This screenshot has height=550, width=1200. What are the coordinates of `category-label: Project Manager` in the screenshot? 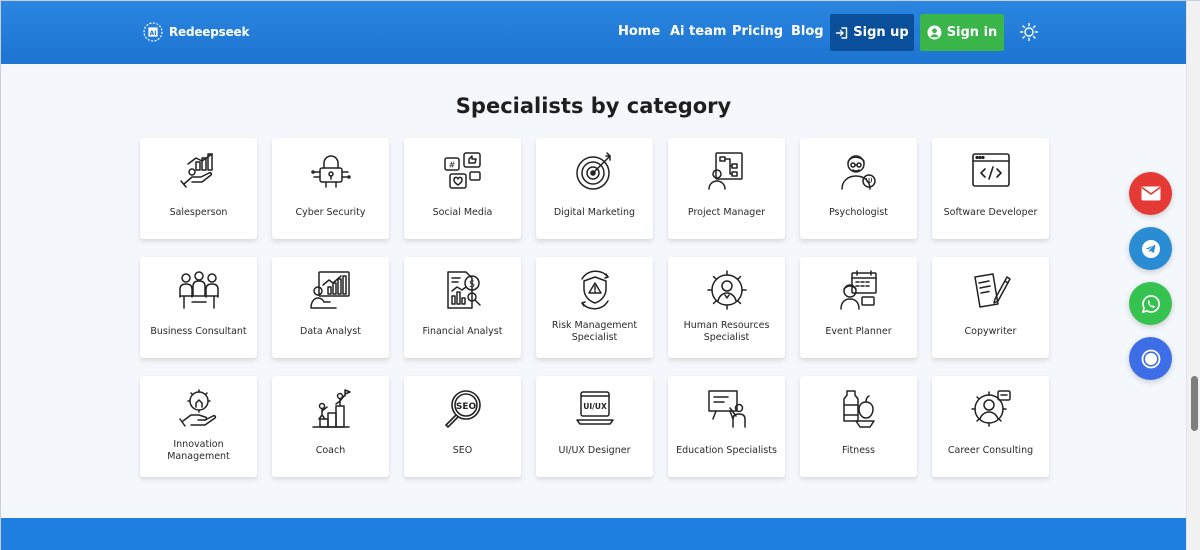 It's located at (726, 212).